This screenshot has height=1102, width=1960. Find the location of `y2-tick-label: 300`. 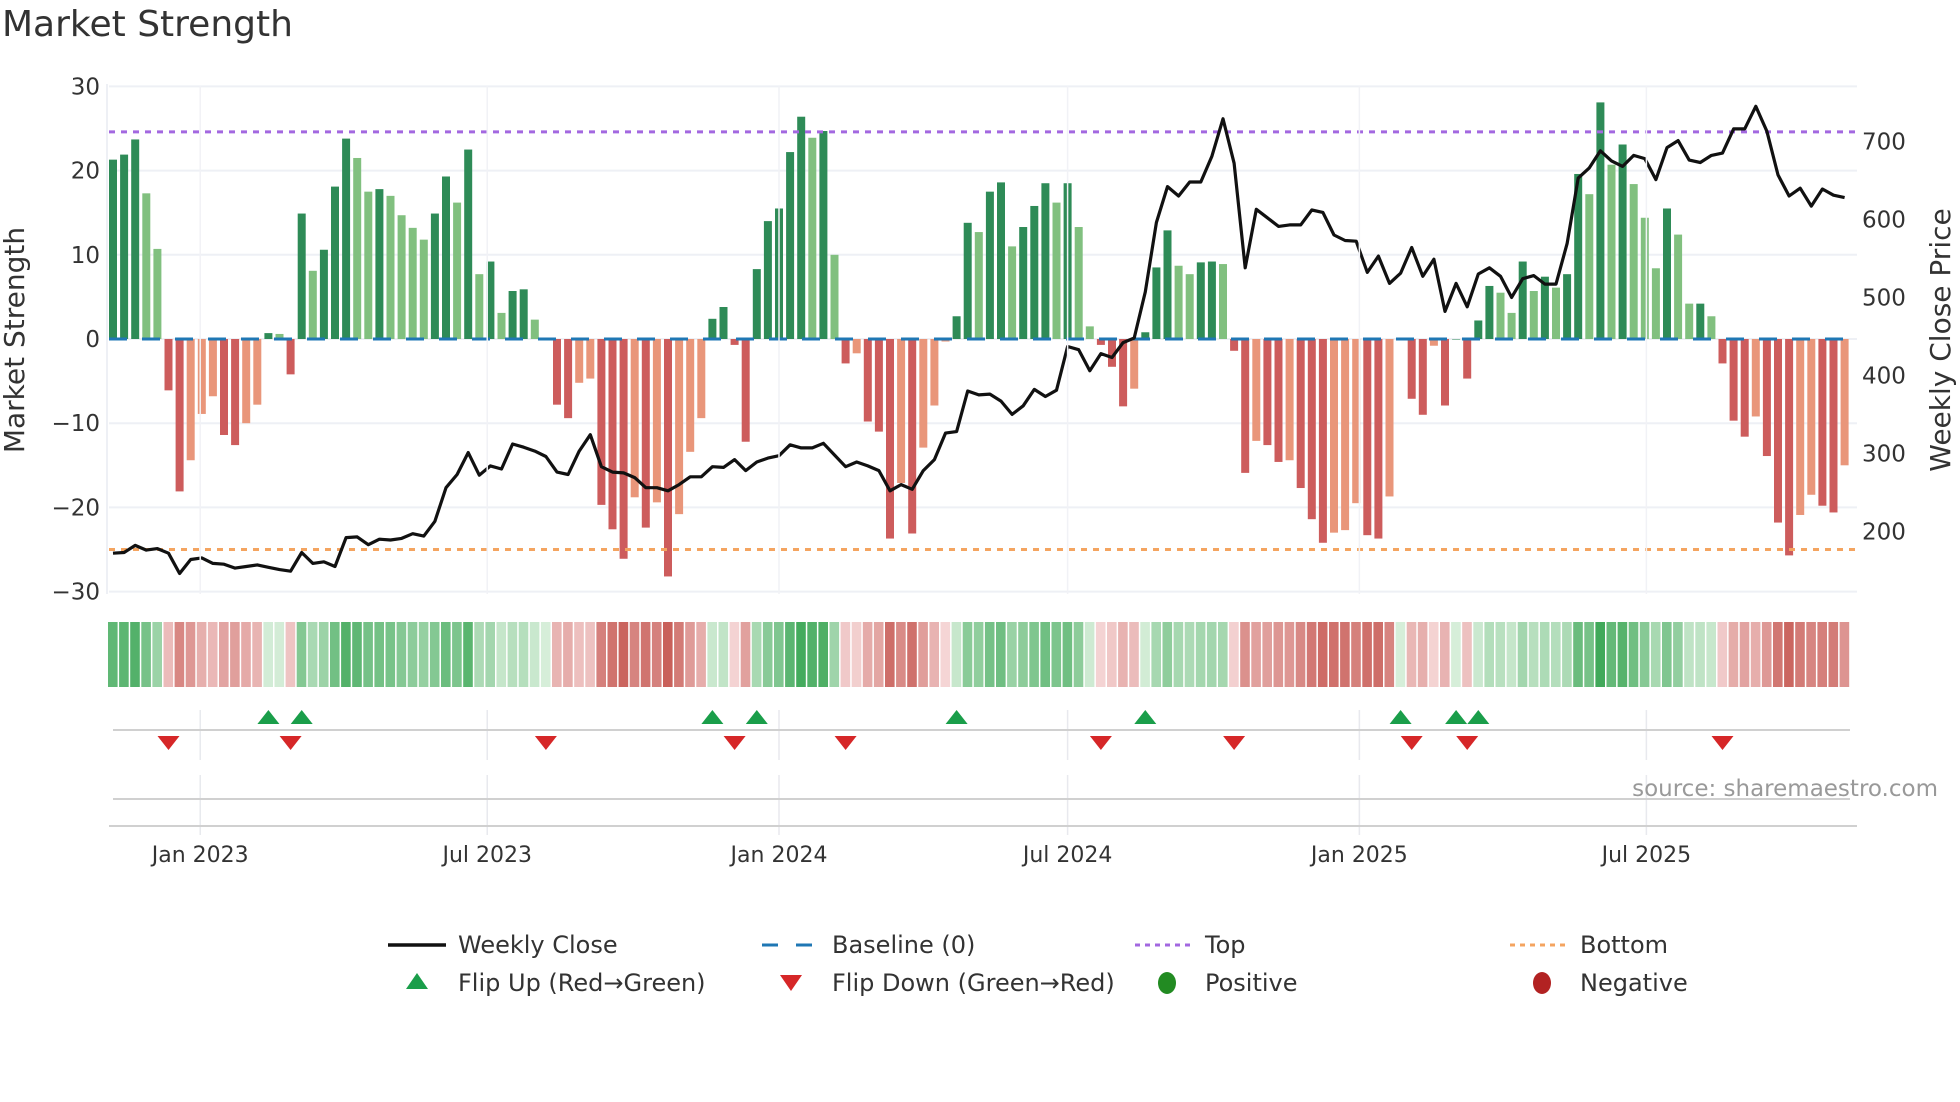

y2-tick-label: 300 is located at coordinates (1884, 454).